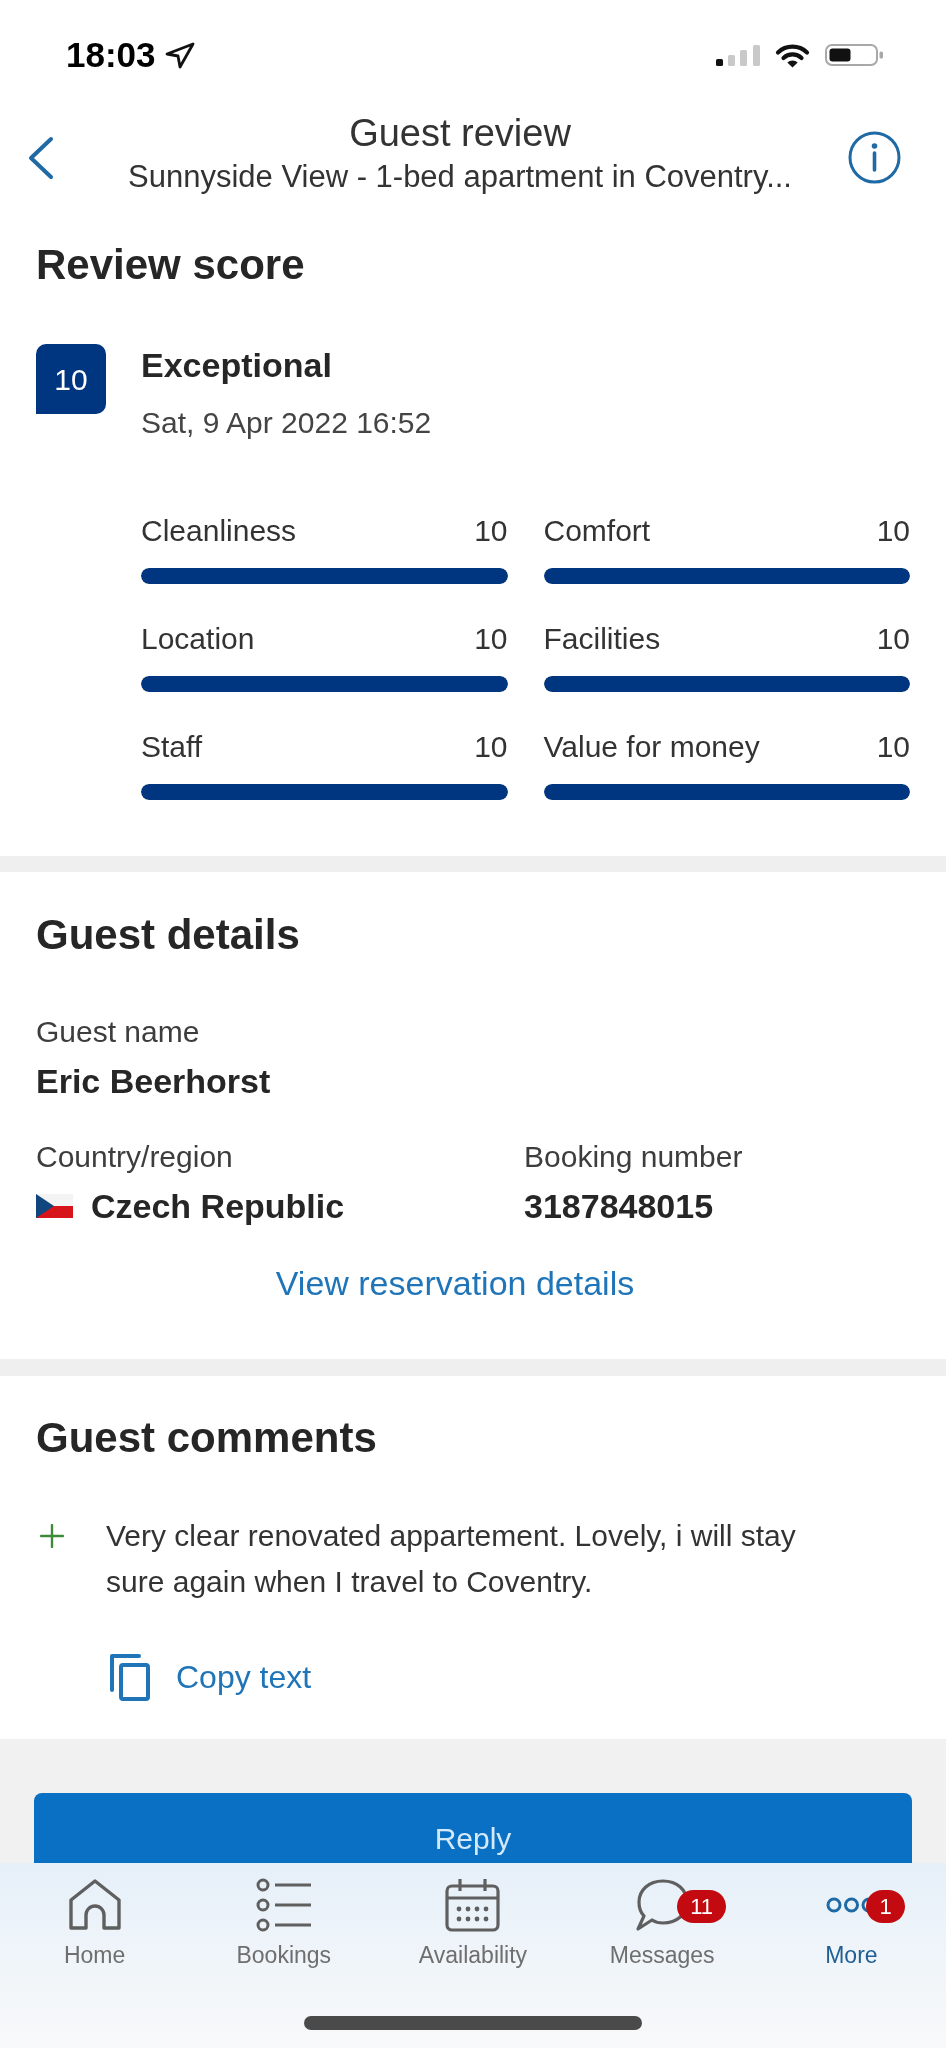 The image size is (946, 2048). I want to click on category-label: Value for money, so click(651, 747).